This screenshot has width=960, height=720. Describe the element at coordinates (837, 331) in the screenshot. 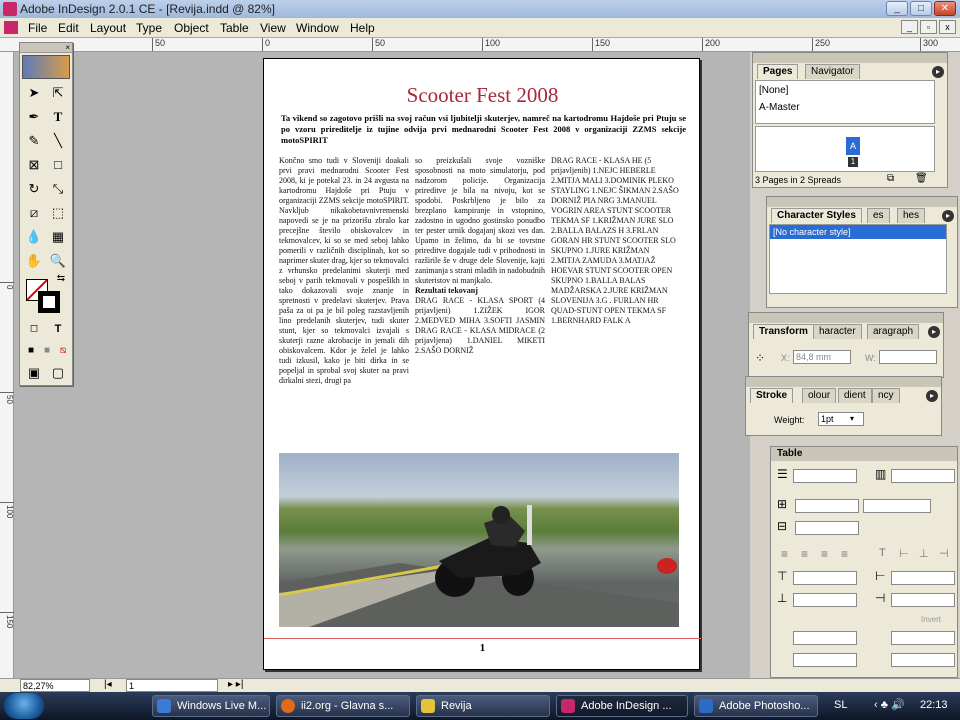

I see `tab-character: haracter` at that location.